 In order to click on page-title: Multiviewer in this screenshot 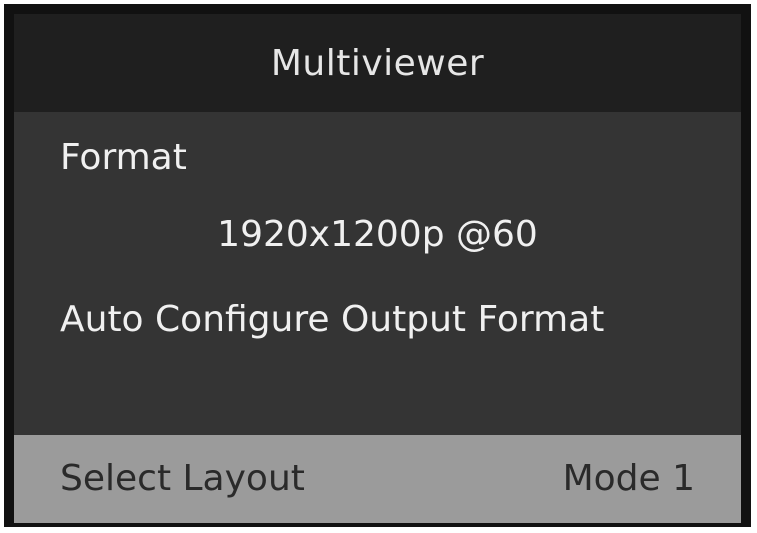, I will do `click(377, 63)`.